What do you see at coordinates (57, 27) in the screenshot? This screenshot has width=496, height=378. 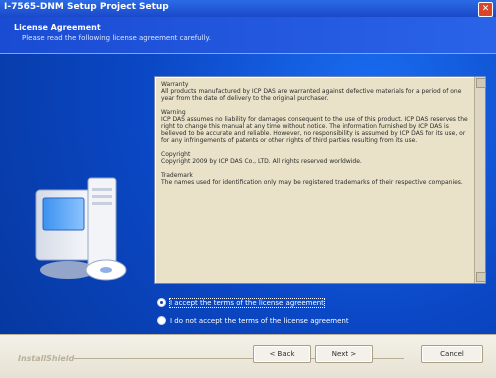 I see `page-title: License Agreement` at bounding box center [57, 27].